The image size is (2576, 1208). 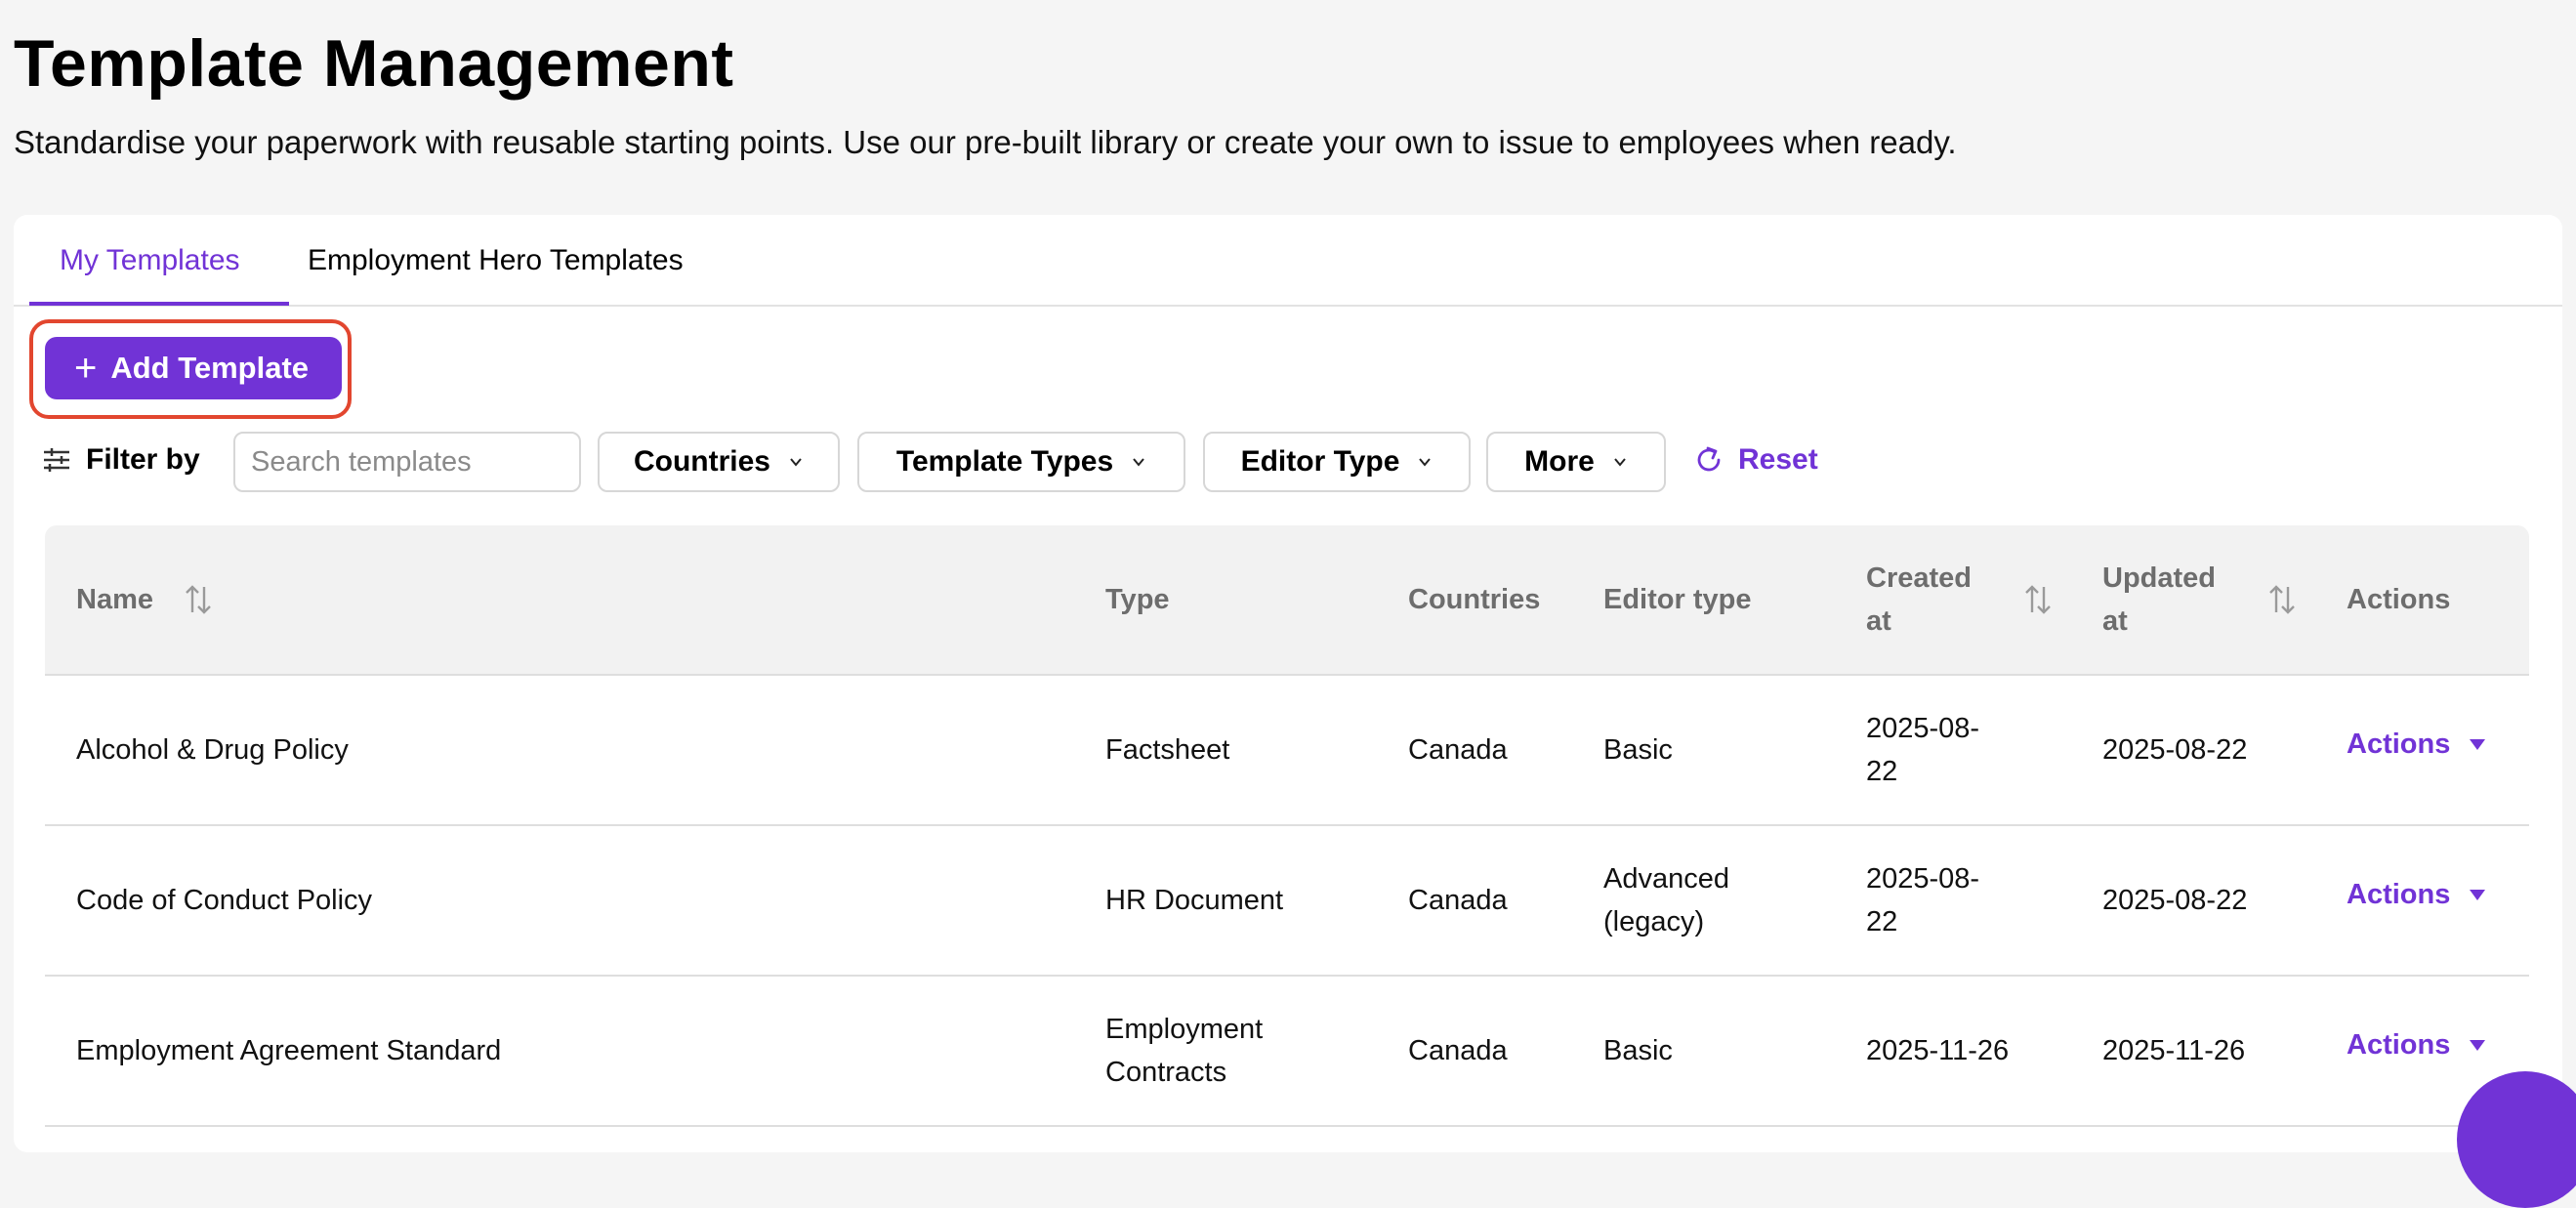 What do you see at coordinates (1654, 921) in the screenshot?
I see `editor-type-part2: (legacy)` at bounding box center [1654, 921].